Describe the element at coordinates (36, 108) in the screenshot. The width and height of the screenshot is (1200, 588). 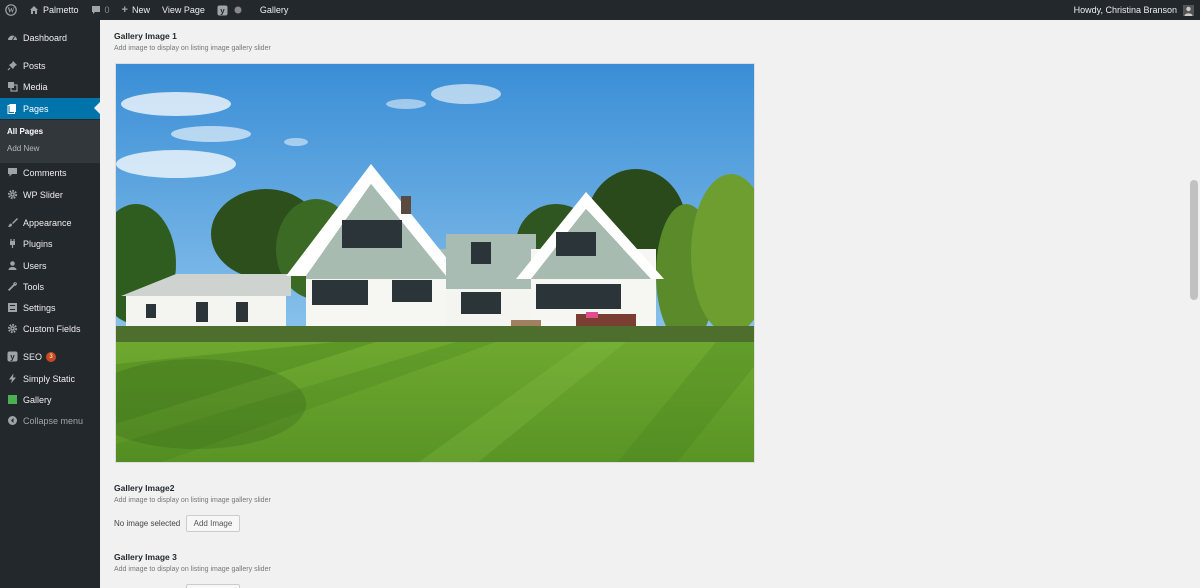
I see `sidebar-item-label: Pages` at that location.